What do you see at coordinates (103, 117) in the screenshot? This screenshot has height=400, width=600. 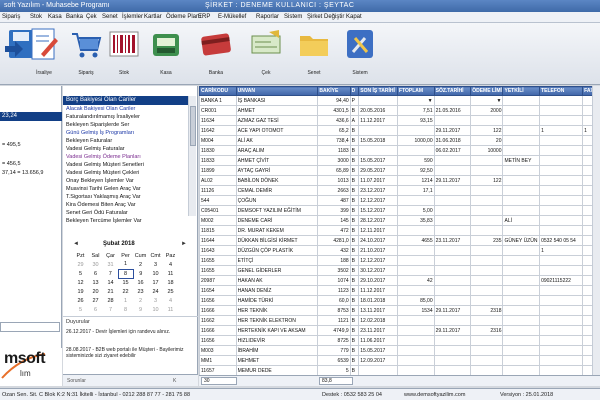 I see `reminder-item: Faturalandırılmamış İrsaliyeler` at bounding box center [103, 117].